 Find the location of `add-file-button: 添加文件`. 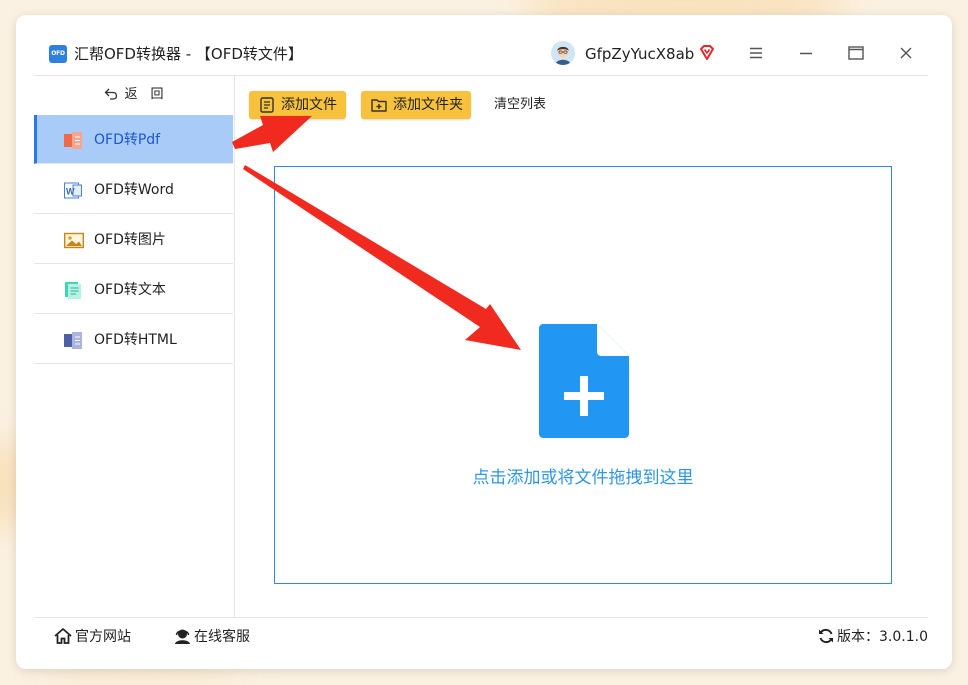

add-file-button: 添加文件 is located at coordinates (297, 105).